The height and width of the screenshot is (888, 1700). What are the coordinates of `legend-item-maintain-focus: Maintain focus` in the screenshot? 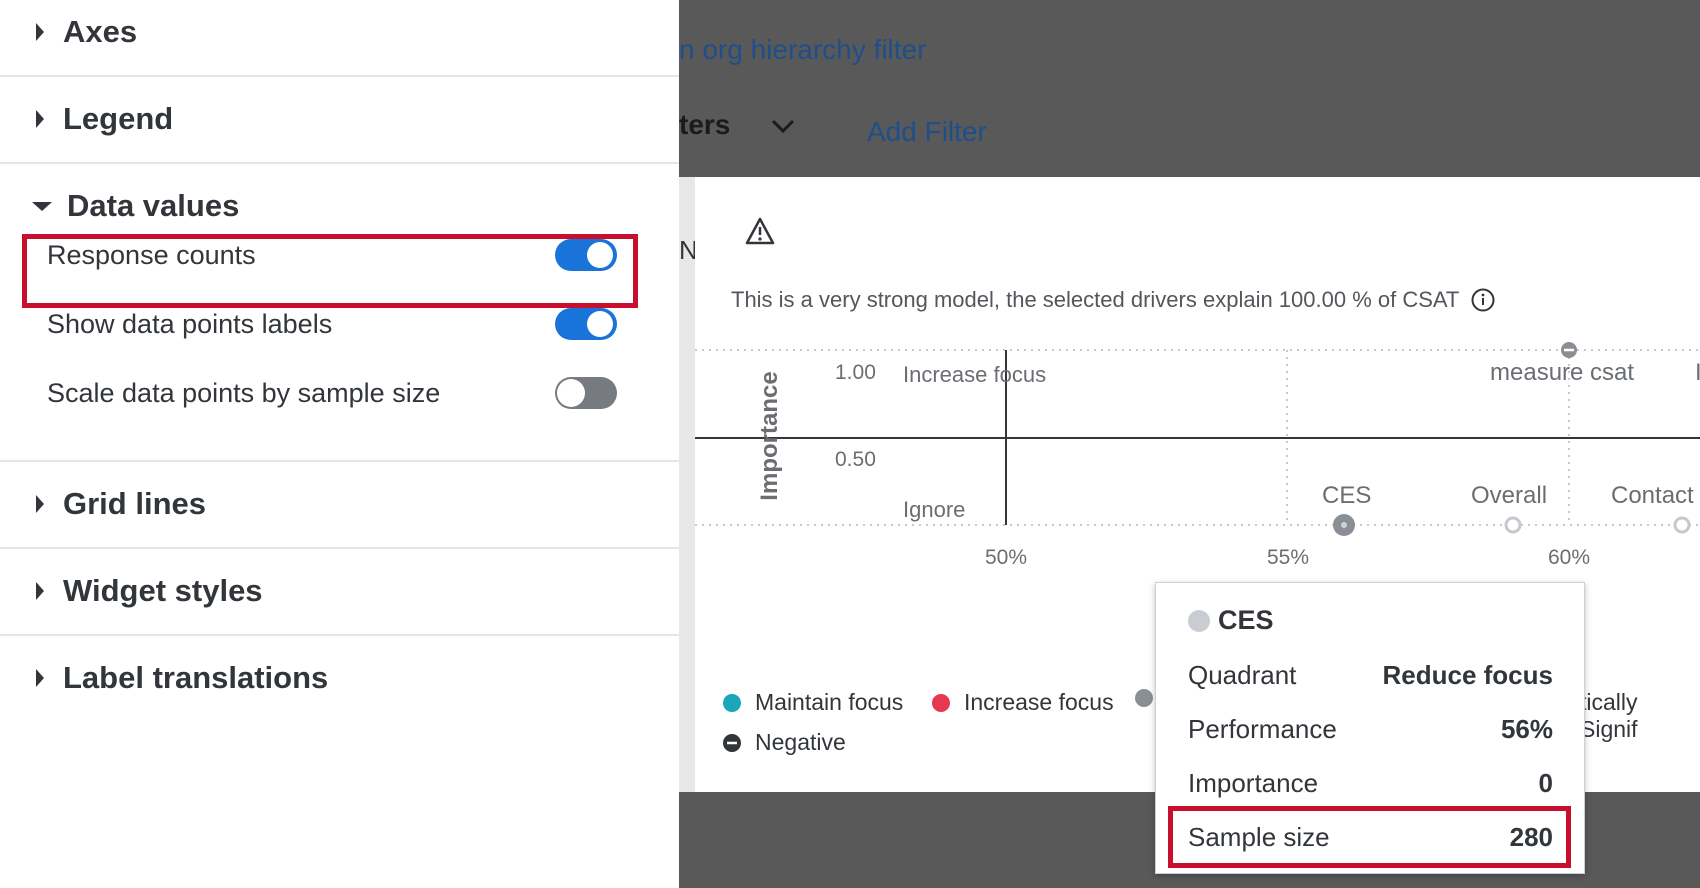 It's located at (813, 702).